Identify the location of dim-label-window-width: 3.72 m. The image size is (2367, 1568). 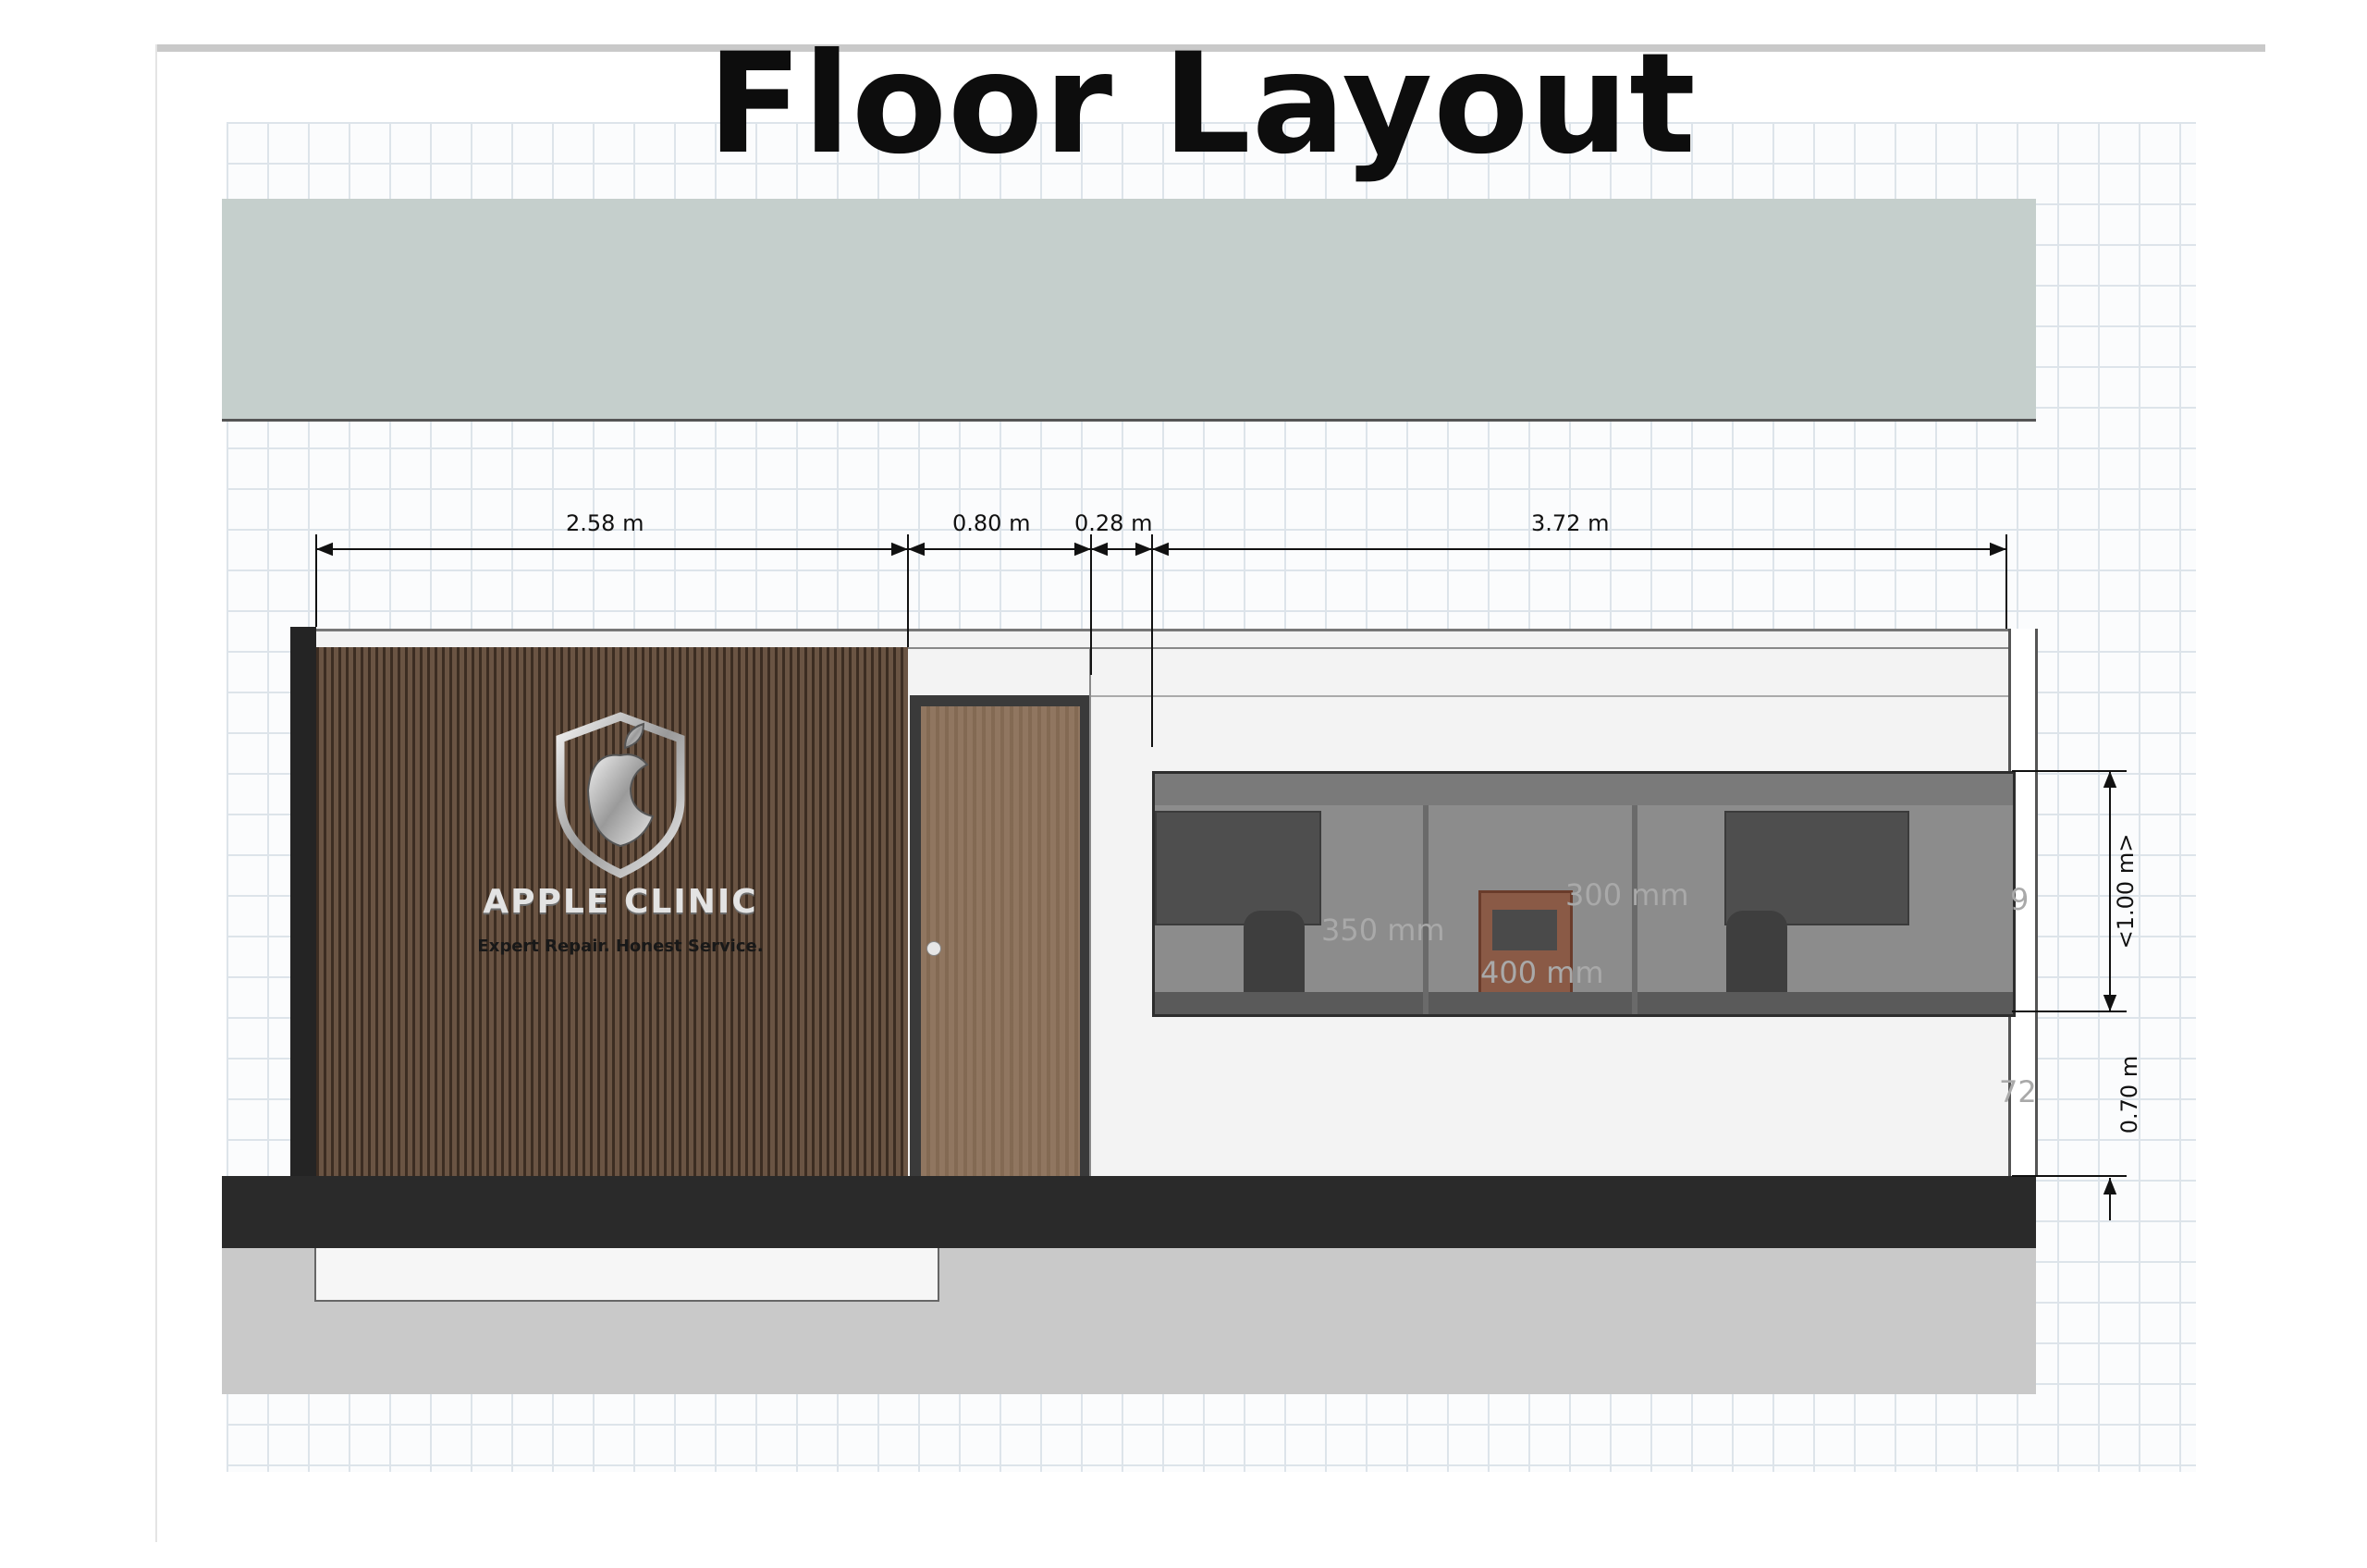
(1570, 523).